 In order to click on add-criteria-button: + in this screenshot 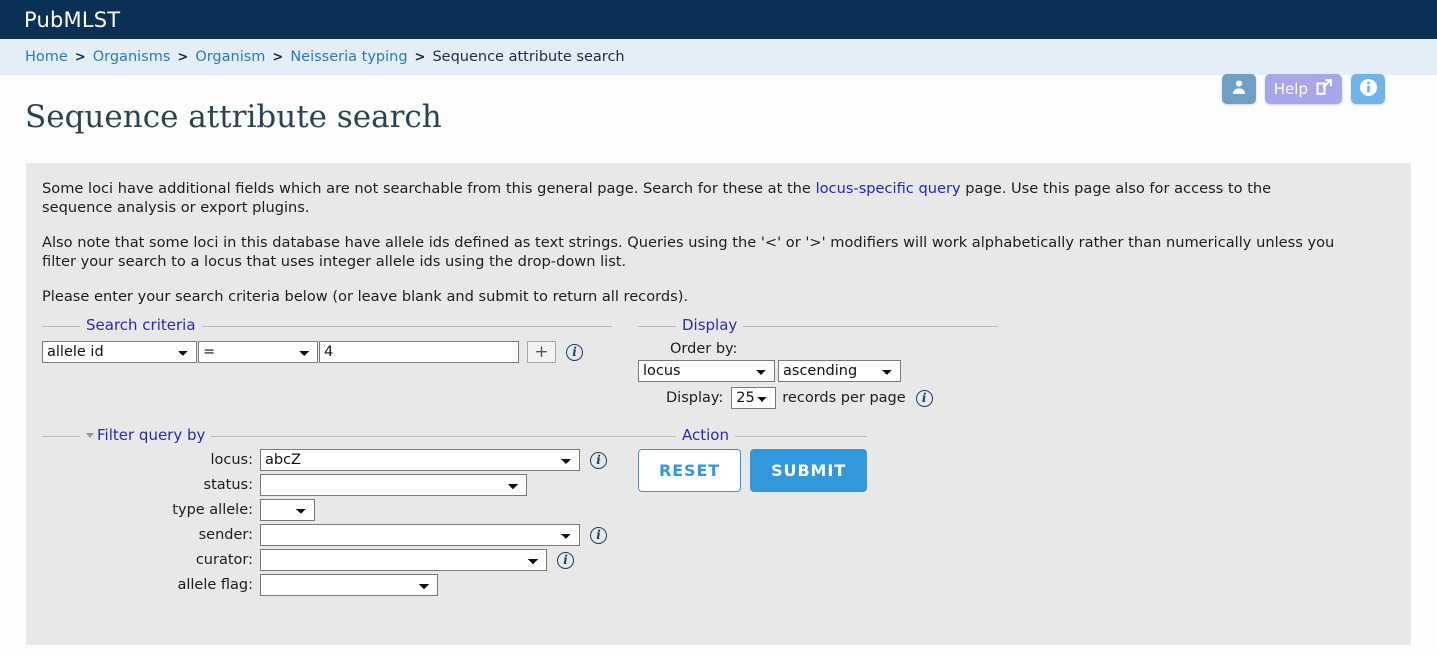, I will do `click(541, 352)`.